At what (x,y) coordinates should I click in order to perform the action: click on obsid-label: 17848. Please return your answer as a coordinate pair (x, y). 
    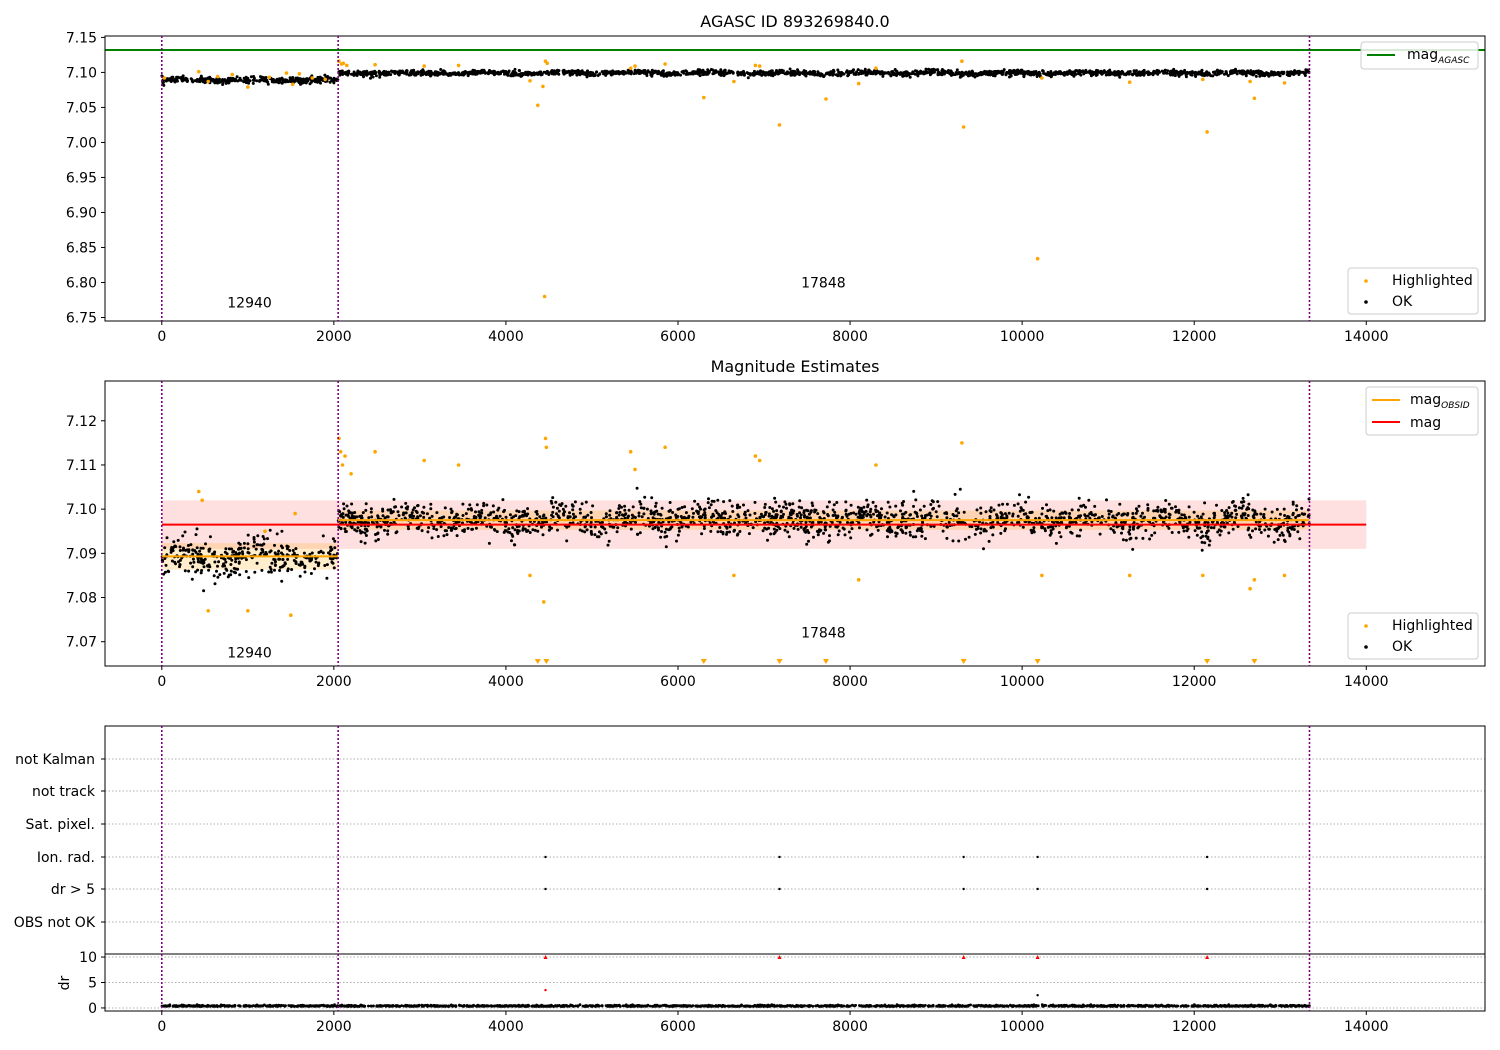
    Looking at the image, I should click on (823, 283).